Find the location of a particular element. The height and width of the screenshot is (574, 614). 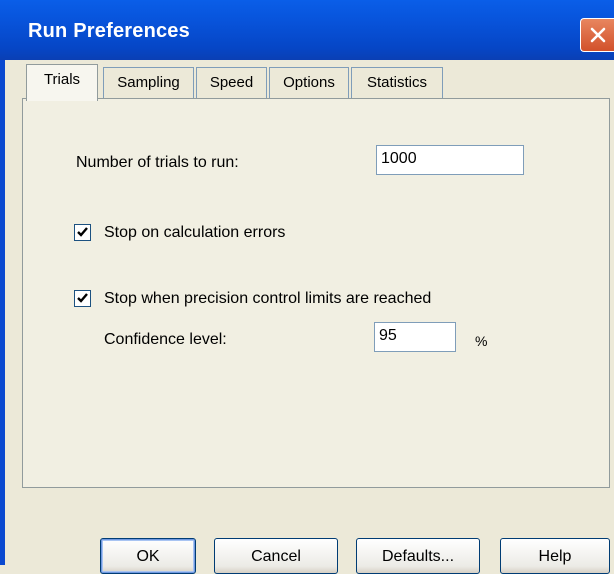

ok-button: OK is located at coordinates (148, 556).